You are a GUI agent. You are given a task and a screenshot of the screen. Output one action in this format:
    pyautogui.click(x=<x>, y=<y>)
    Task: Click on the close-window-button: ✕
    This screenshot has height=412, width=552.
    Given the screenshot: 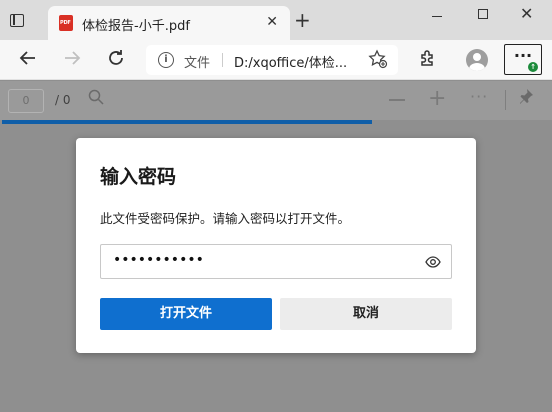 What is the action you would take?
    pyautogui.click(x=526, y=13)
    